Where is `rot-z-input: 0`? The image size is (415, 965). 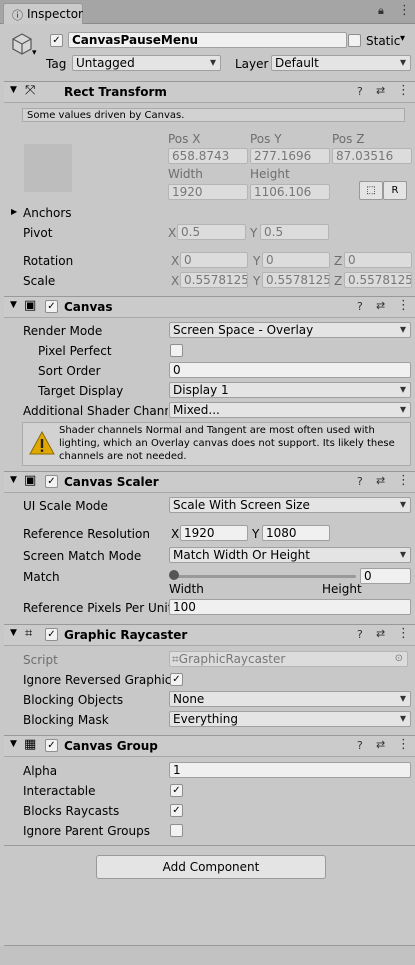 rot-z-input: 0 is located at coordinates (378, 260).